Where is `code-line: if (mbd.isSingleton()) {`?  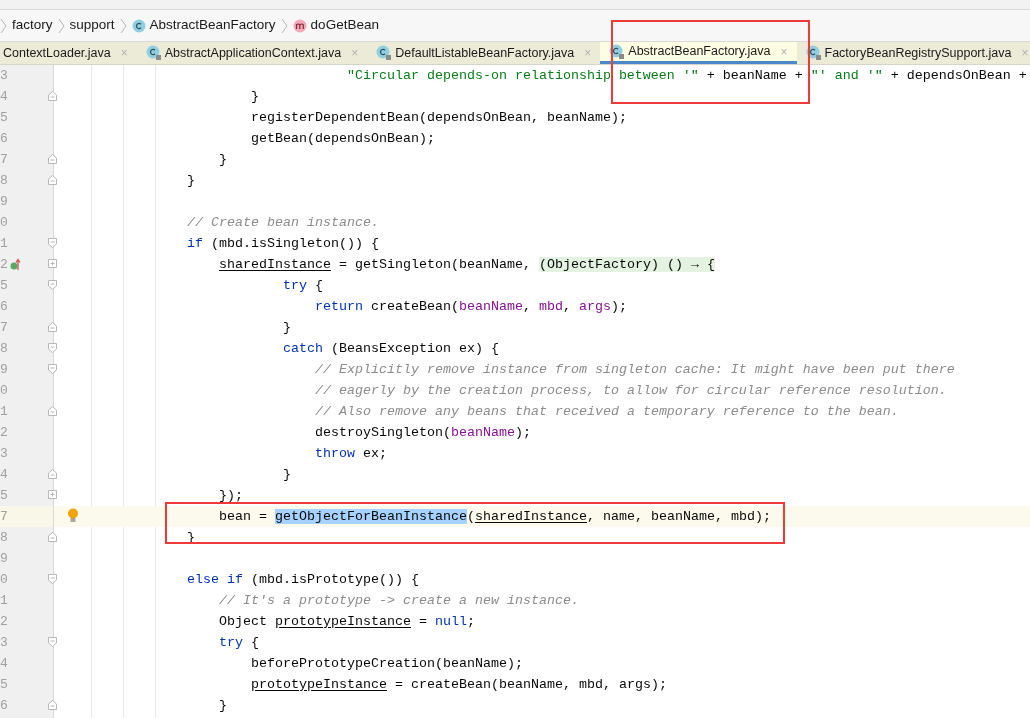 code-line: if (mbd.isSingleton()) { is located at coordinates (282, 243).